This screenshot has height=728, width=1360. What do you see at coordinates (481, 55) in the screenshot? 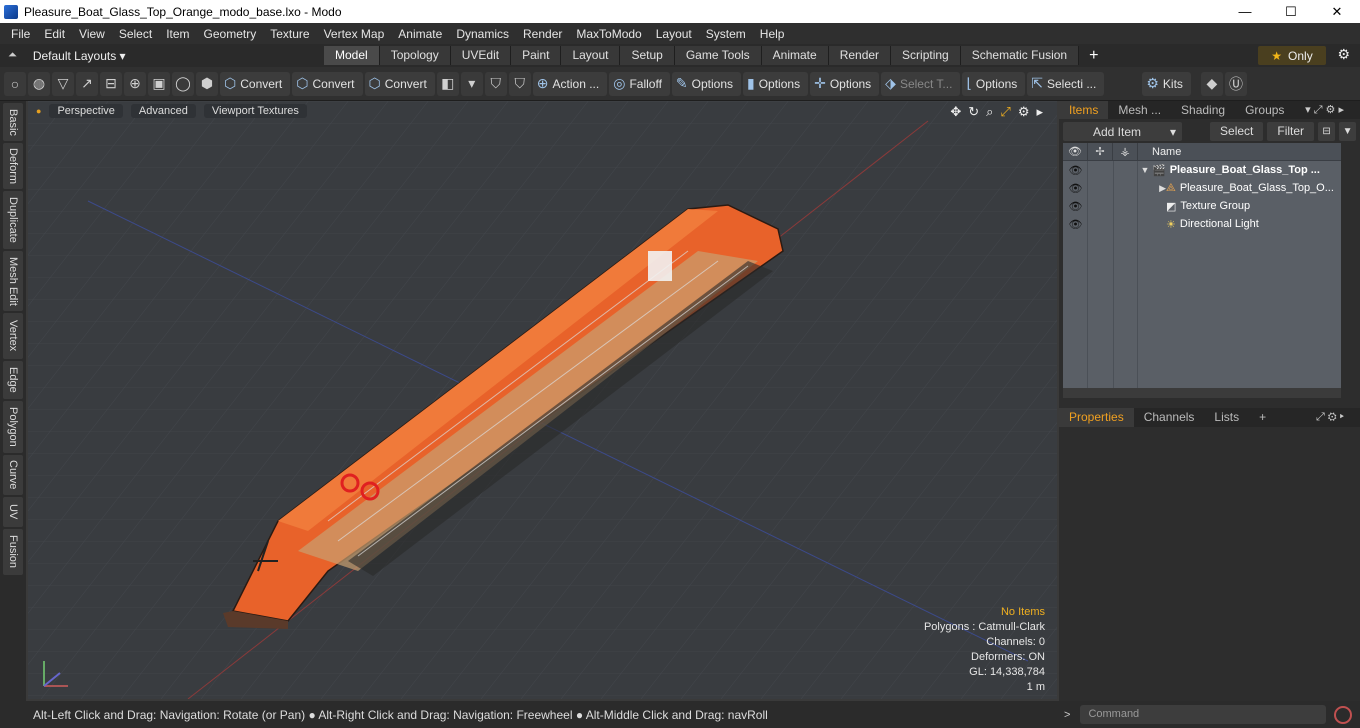
I see `tab-uvedit: UVEdit` at bounding box center [481, 55].